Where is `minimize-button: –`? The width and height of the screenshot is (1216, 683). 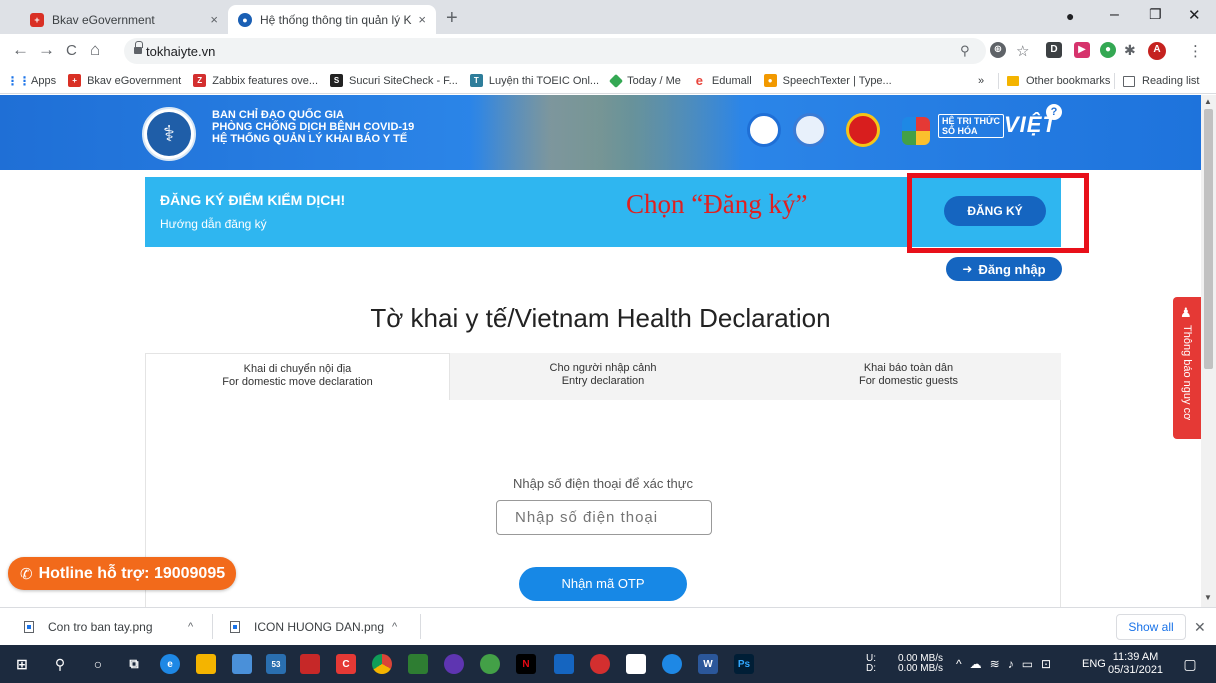 minimize-button: – is located at coordinates (1114, 15).